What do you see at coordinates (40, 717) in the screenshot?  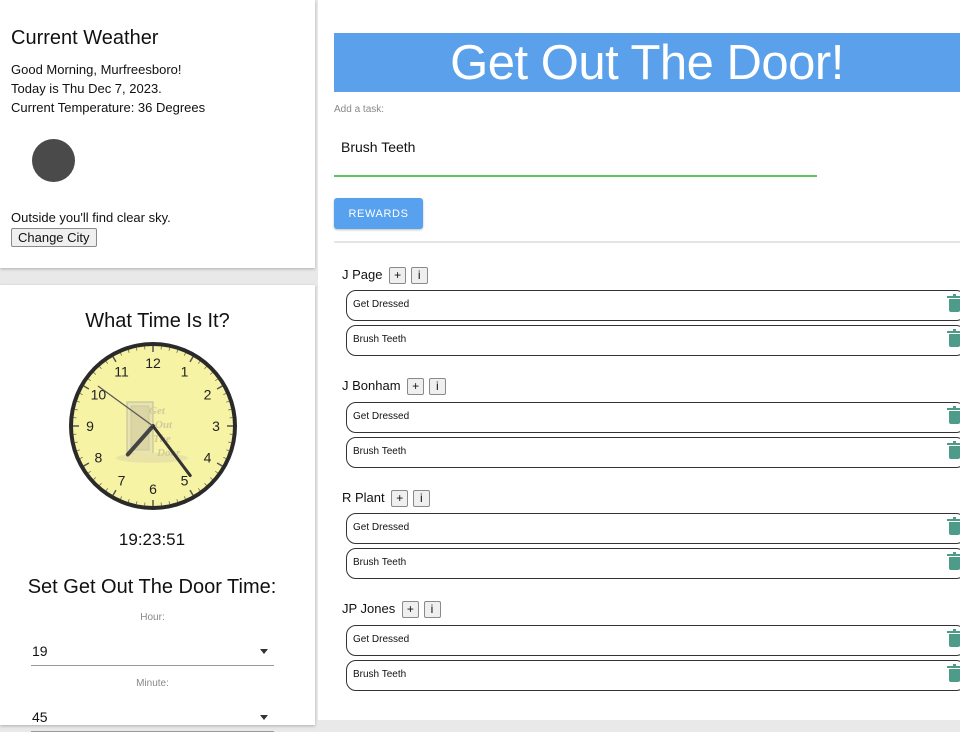 I see `minute-select-value: 45` at bounding box center [40, 717].